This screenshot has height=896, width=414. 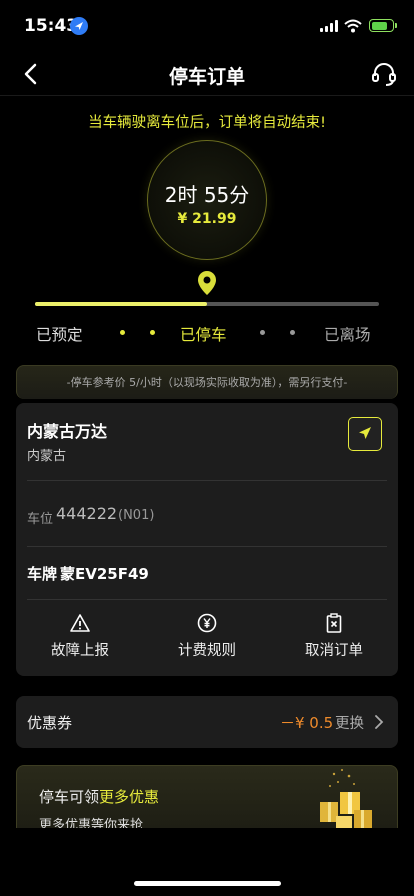 What do you see at coordinates (87, 513) in the screenshot?
I see `space-number: 444222` at bounding box center [87, 513].